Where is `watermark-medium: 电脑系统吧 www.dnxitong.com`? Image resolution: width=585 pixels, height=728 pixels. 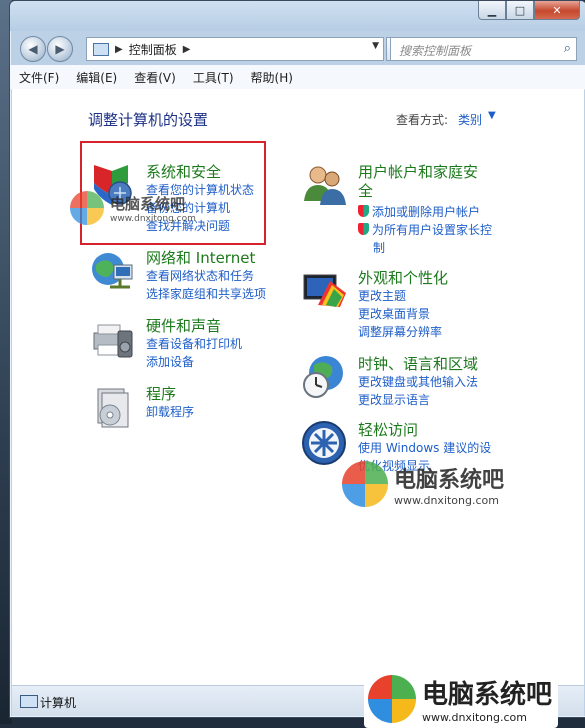
watermark-medium: 电脑系统吧 www.dnxitong.com is located at coordinates (423, 484).